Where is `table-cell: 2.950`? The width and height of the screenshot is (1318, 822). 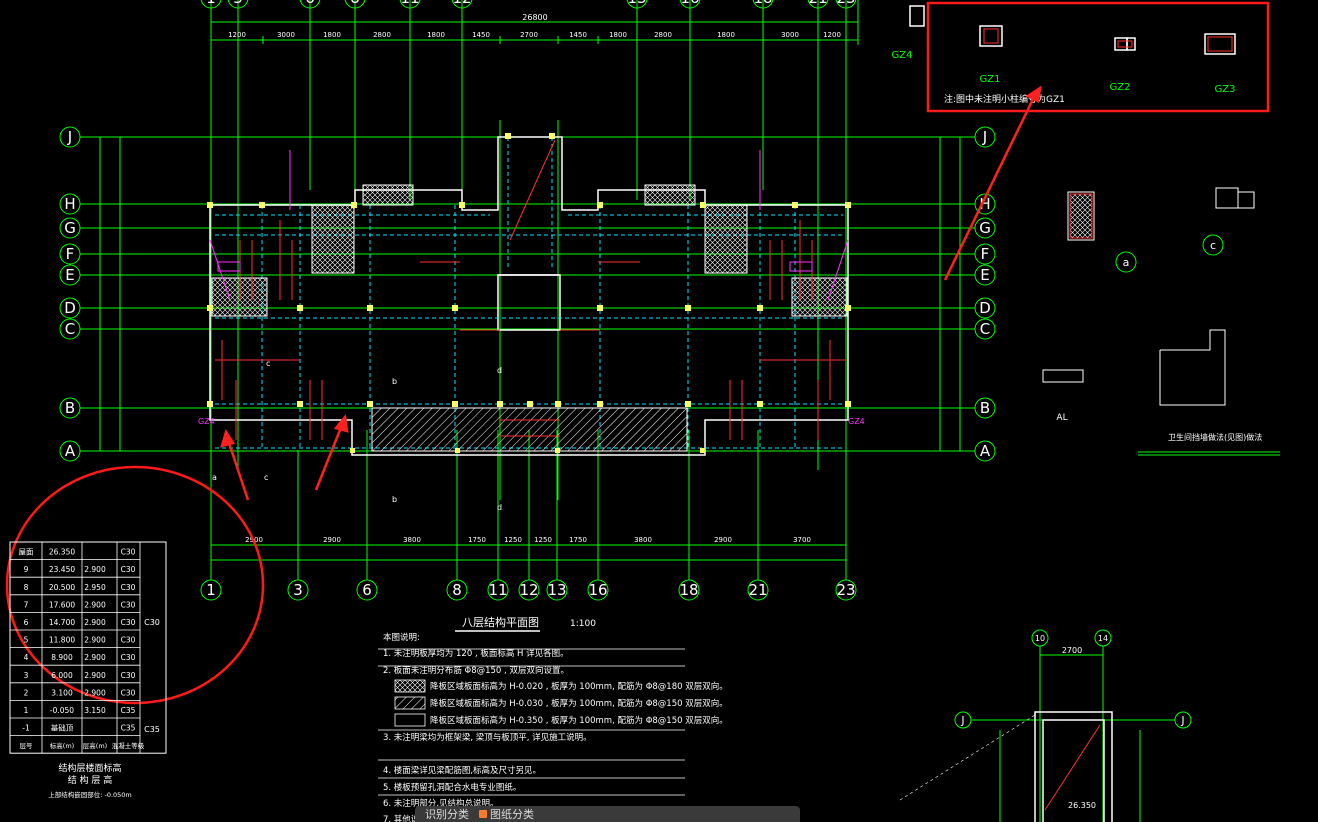 table-cell: 2.950 is located at coordinates (95, 587).